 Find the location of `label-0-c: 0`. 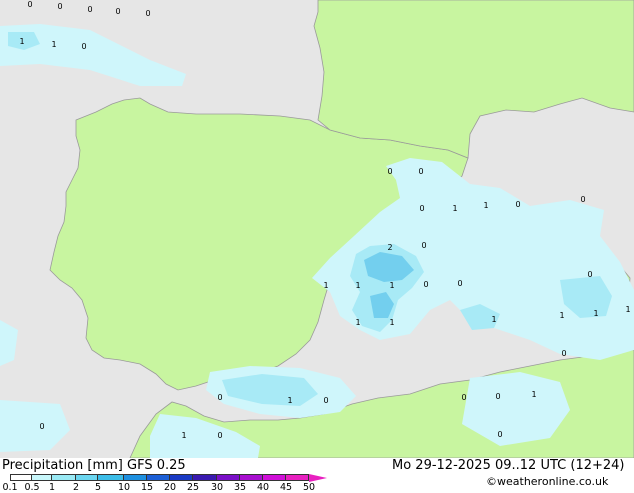

label-0-c: 0 is located at coordinates (89, 9).